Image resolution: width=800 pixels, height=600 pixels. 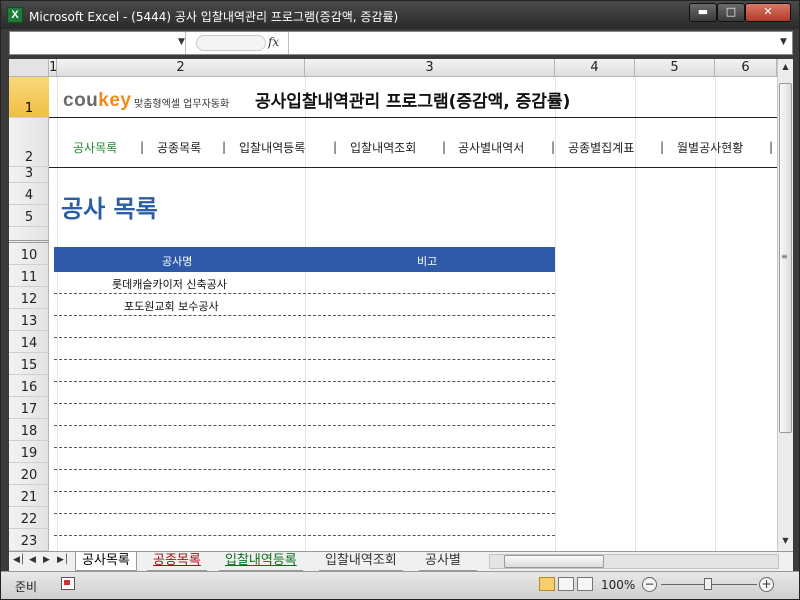 I want to click on column-header-3: 3, so click(x=430, y=68).